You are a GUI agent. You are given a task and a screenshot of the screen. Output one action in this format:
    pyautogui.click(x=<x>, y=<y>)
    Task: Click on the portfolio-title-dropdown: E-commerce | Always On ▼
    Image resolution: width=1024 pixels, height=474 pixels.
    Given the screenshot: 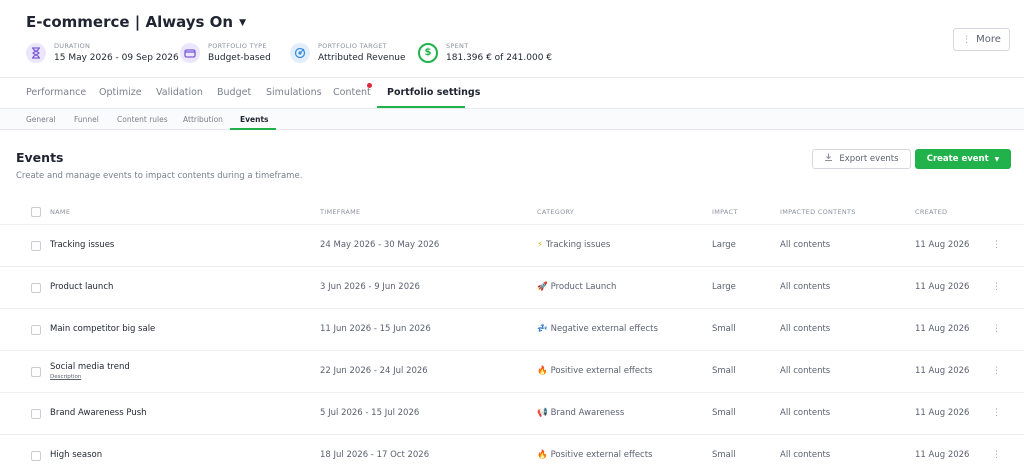 What is the action you would take?
    pyautogui.click(x=136, y=22)
    